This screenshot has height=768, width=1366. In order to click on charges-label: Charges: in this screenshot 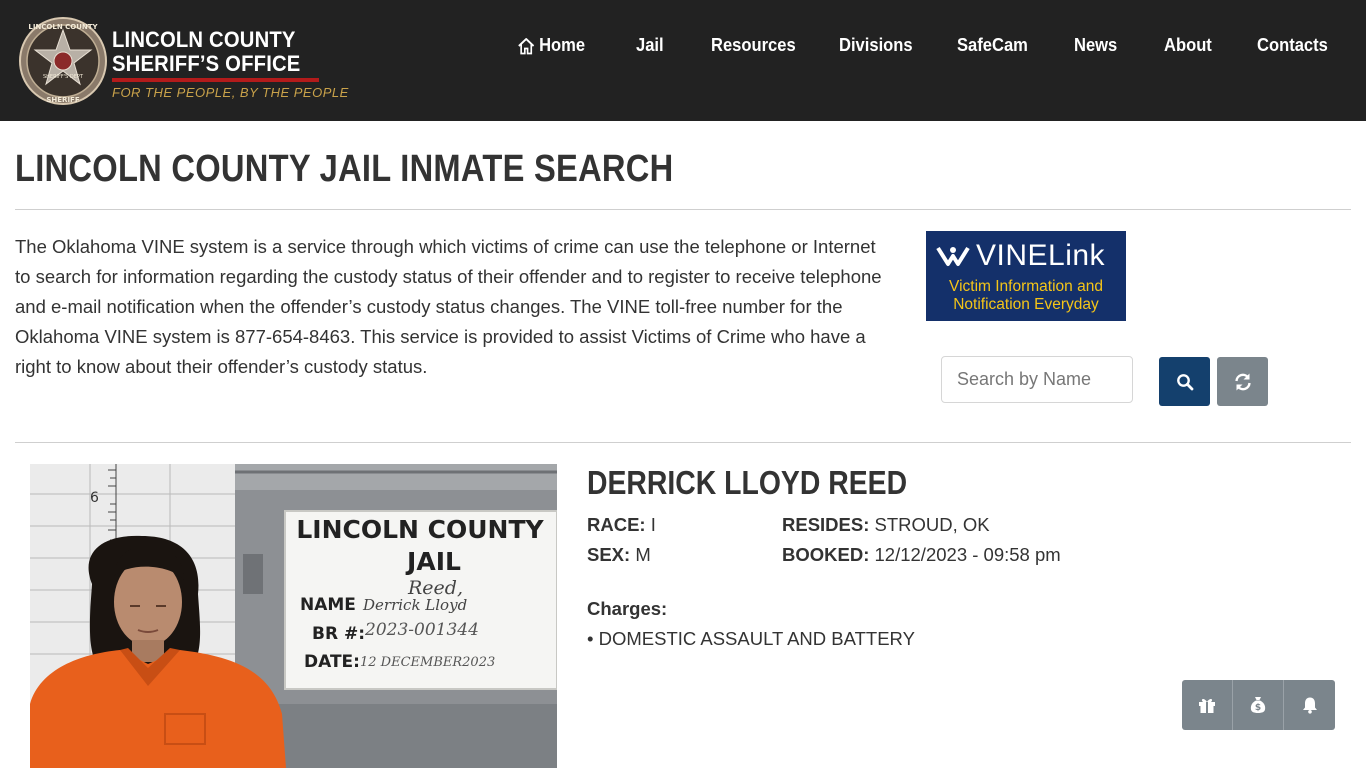, I will do `click(627, 608)`.